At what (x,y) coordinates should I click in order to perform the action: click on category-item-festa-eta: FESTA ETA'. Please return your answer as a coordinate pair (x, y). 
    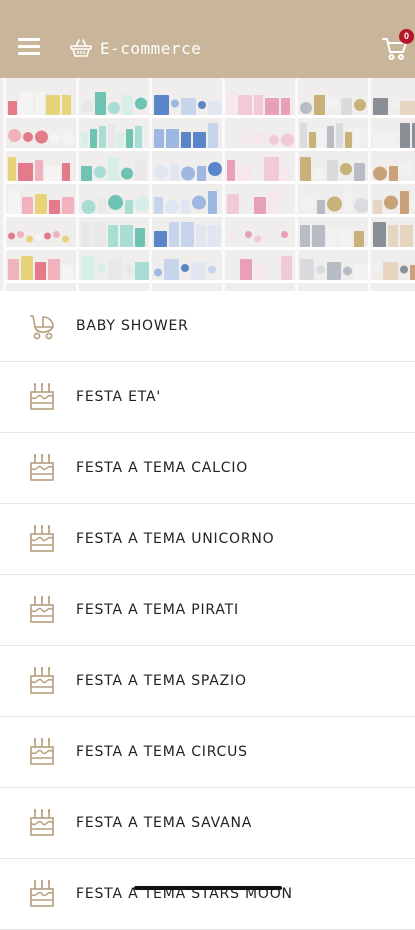
    Looking at the image, I should click on (207, 397).